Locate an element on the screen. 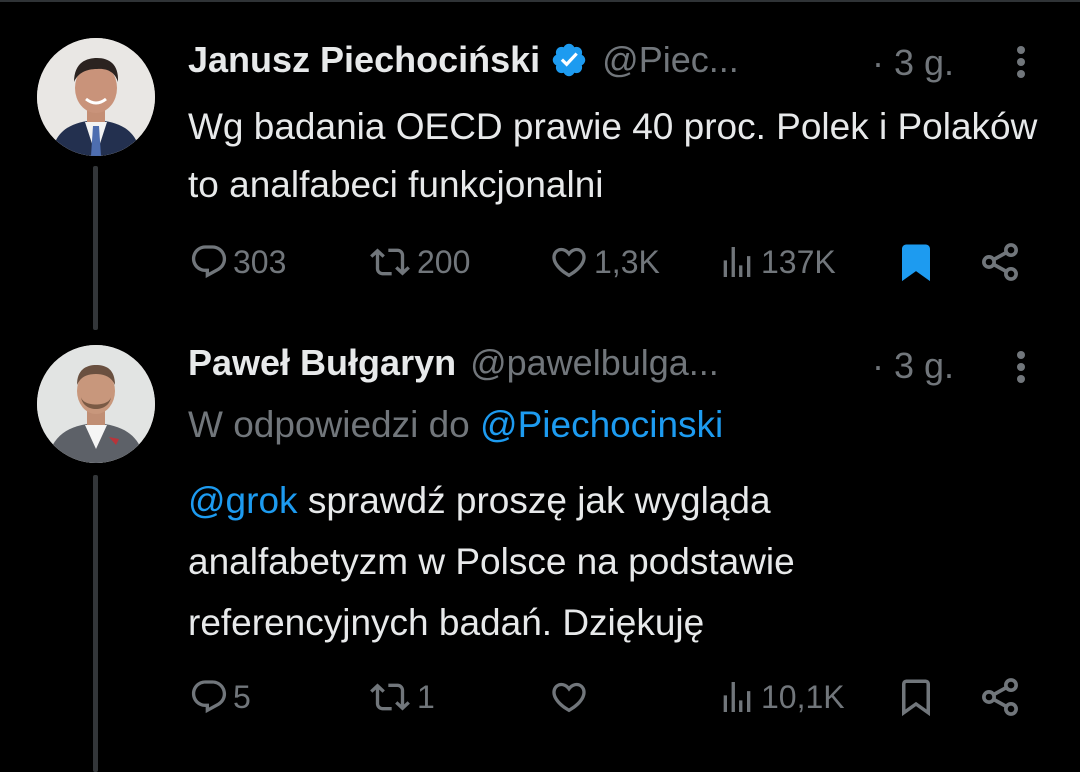 This screenshot has height=772, width=1080. views-button: 137K is located at coordinates (776, 262).